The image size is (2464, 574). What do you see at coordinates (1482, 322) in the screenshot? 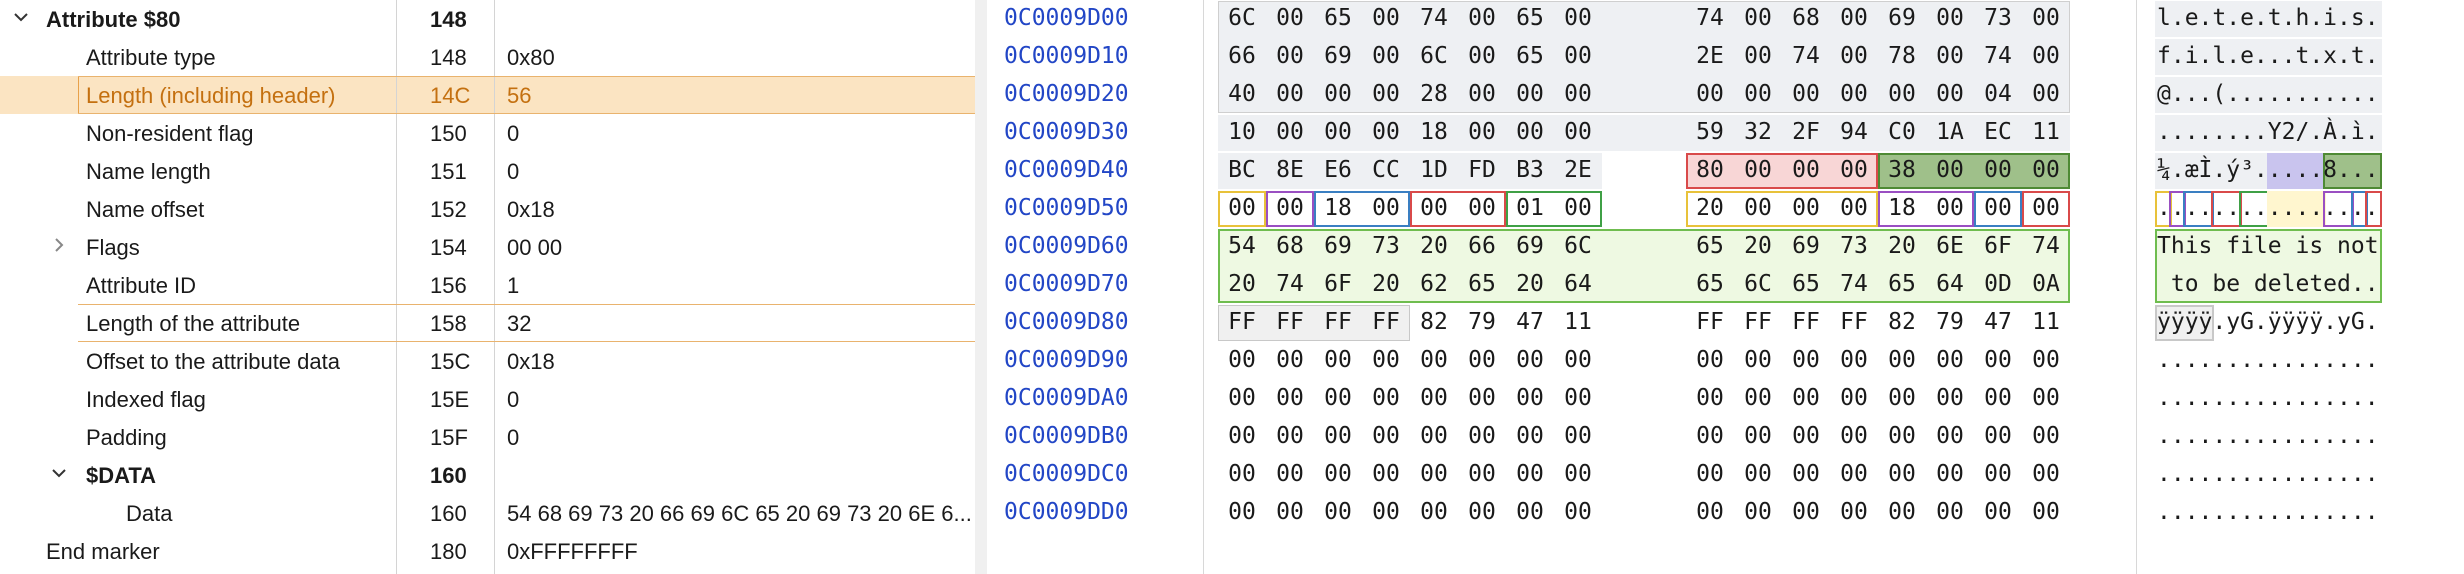
I see `hex-byte: 79` at bounding box center [1482, 322].